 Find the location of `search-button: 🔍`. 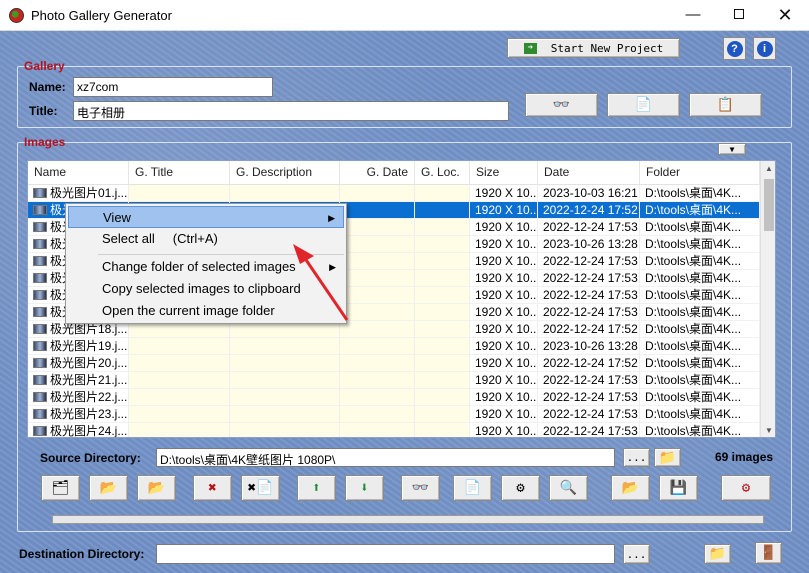

search-button: 🔍 is located at coordinates (568, 488).